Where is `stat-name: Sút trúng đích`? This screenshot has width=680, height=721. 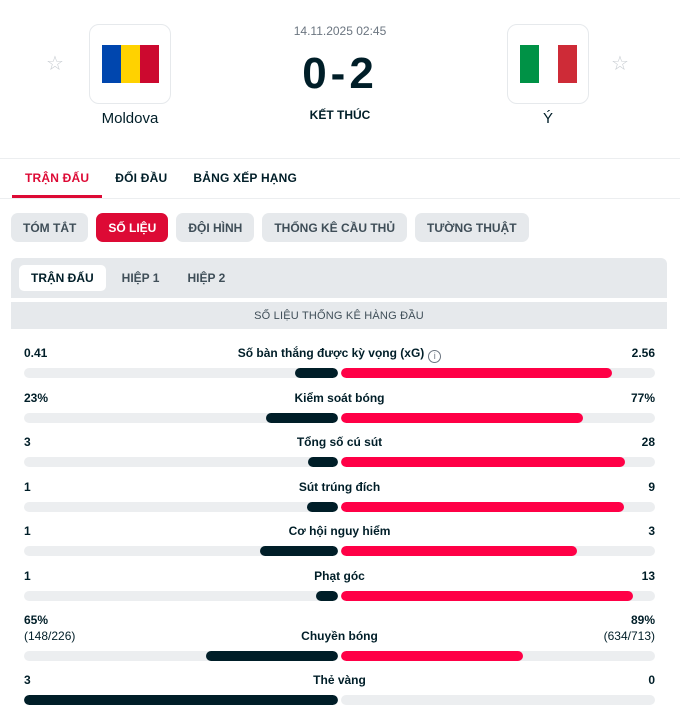
stat-name: Sút trúng đích is located at coordinates (339, 487).